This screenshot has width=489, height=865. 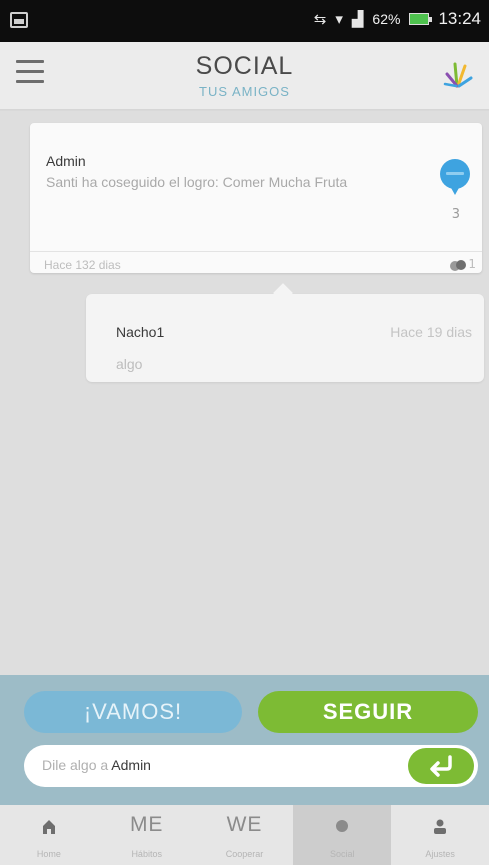 I want to click on post-author: Admin, so click(x=66, y=161).